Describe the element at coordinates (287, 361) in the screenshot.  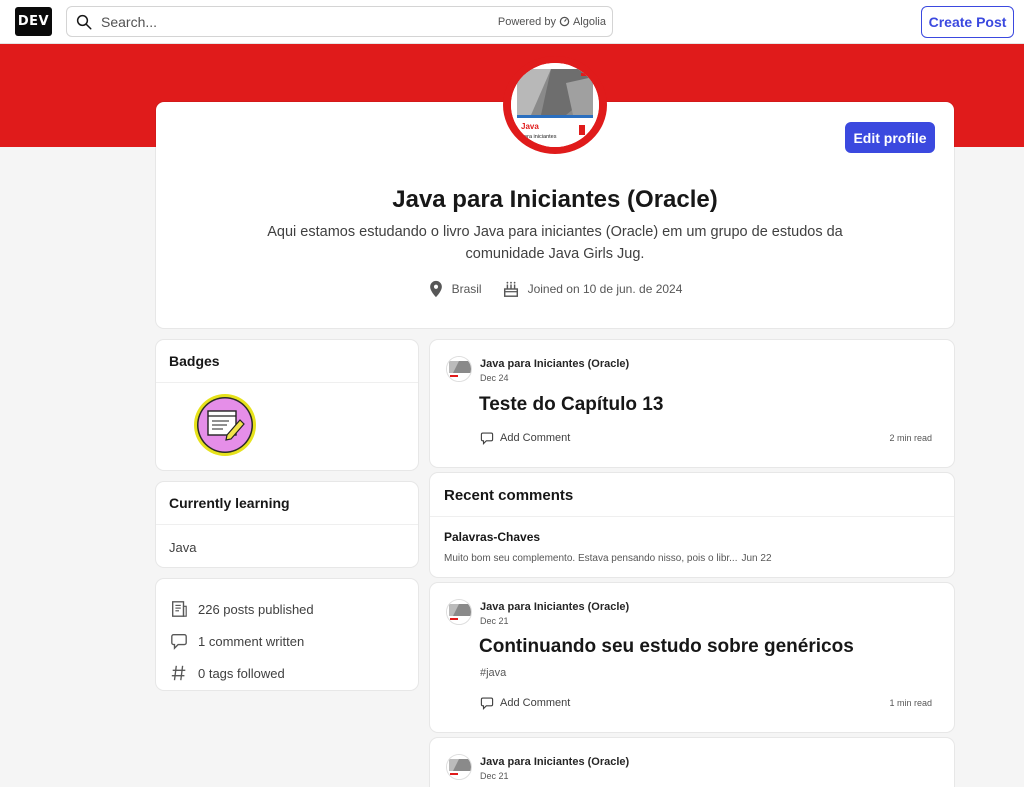
I see `badges-title: Badges` at that location.